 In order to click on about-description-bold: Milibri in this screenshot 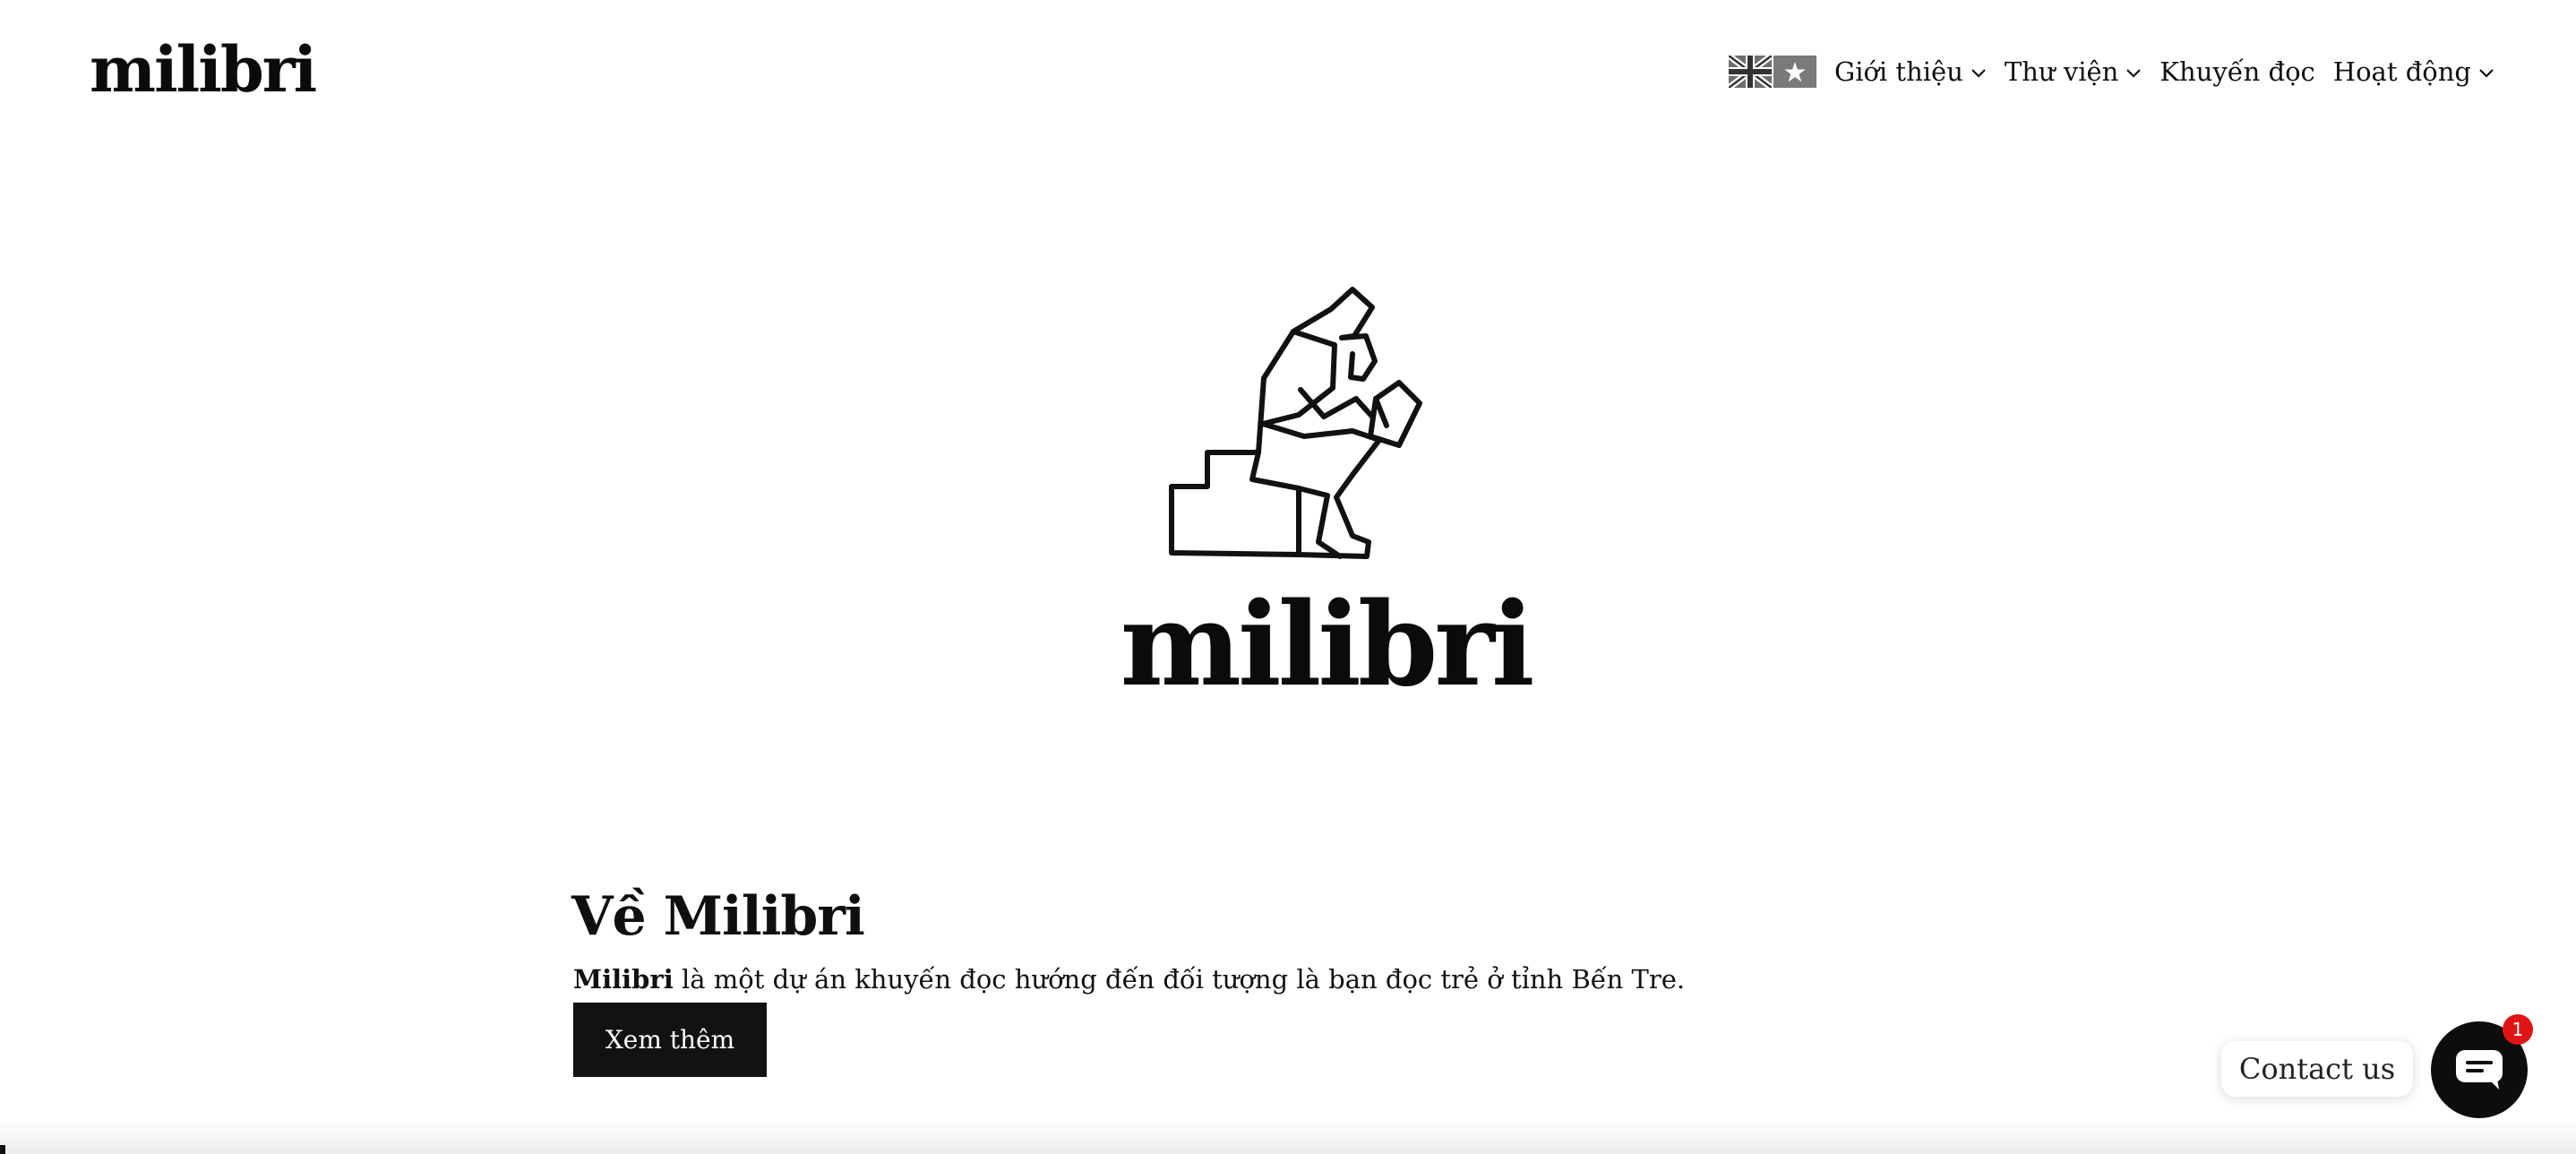, I will do `click(623, 979)`.